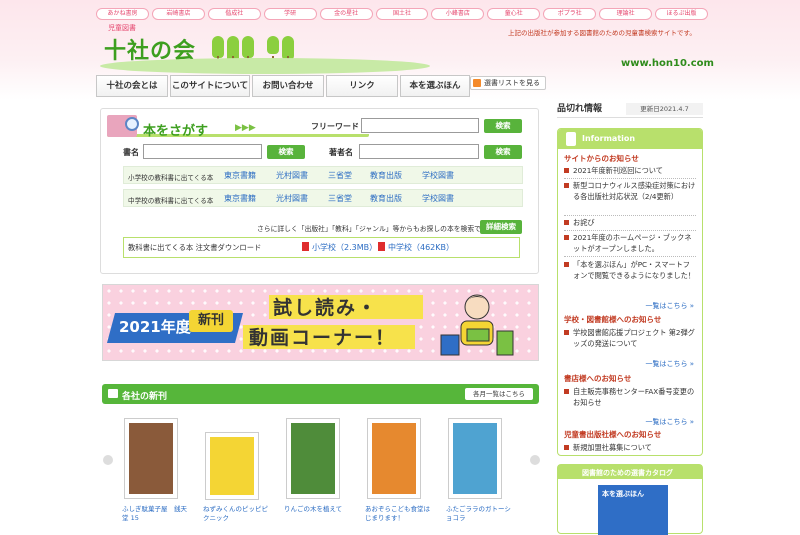  What do you see at coordinates (626, 14) in the screenshot?
I see `publisher-link-rironsha: 理論社` at bounding box center [626, 14].